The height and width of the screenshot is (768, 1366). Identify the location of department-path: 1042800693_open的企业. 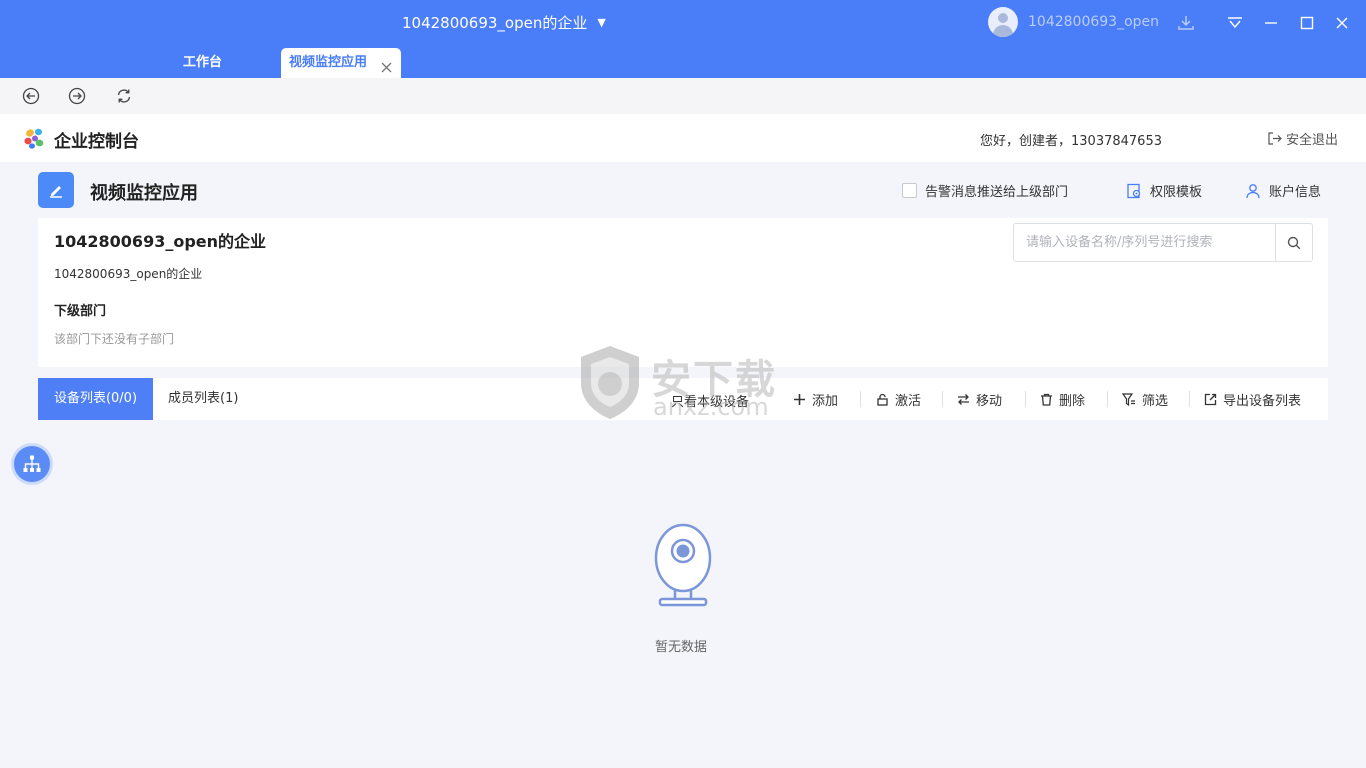
(128, 273).